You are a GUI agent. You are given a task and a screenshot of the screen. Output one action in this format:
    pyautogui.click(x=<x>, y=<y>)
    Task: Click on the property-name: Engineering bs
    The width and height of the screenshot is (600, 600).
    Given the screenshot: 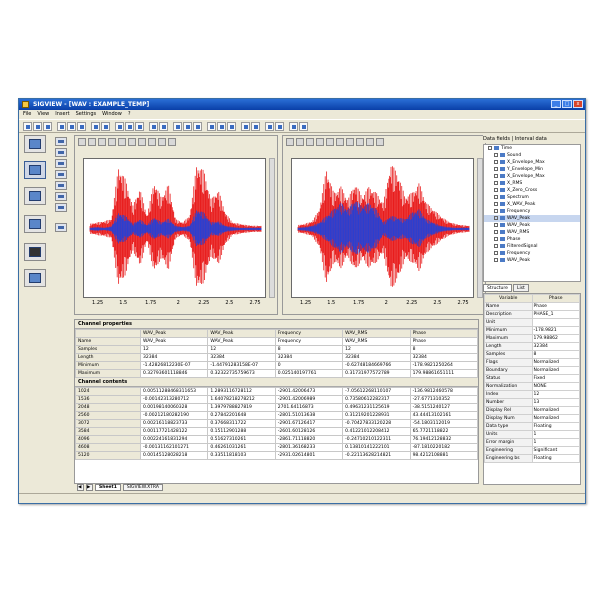 What is the action you would take?
    pyautogui.click(x=508, y=458)
    